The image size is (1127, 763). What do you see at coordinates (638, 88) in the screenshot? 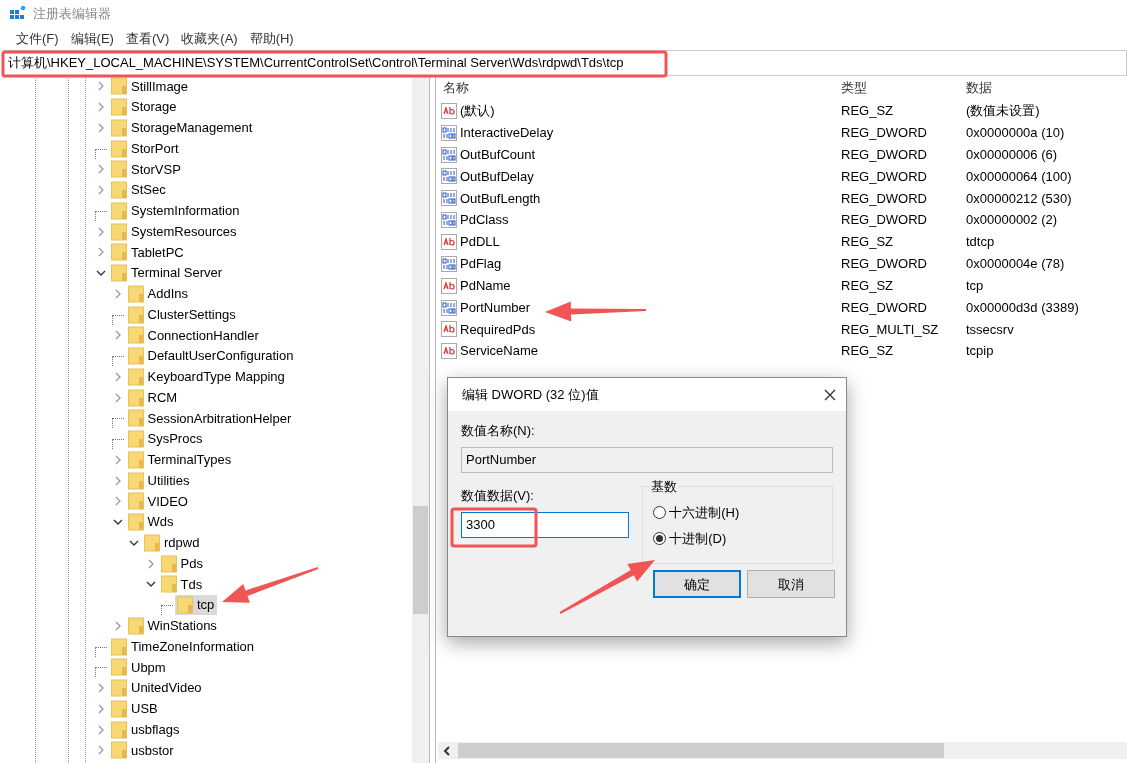
I see `column-header: 名称` at bounding box center [638, 88].